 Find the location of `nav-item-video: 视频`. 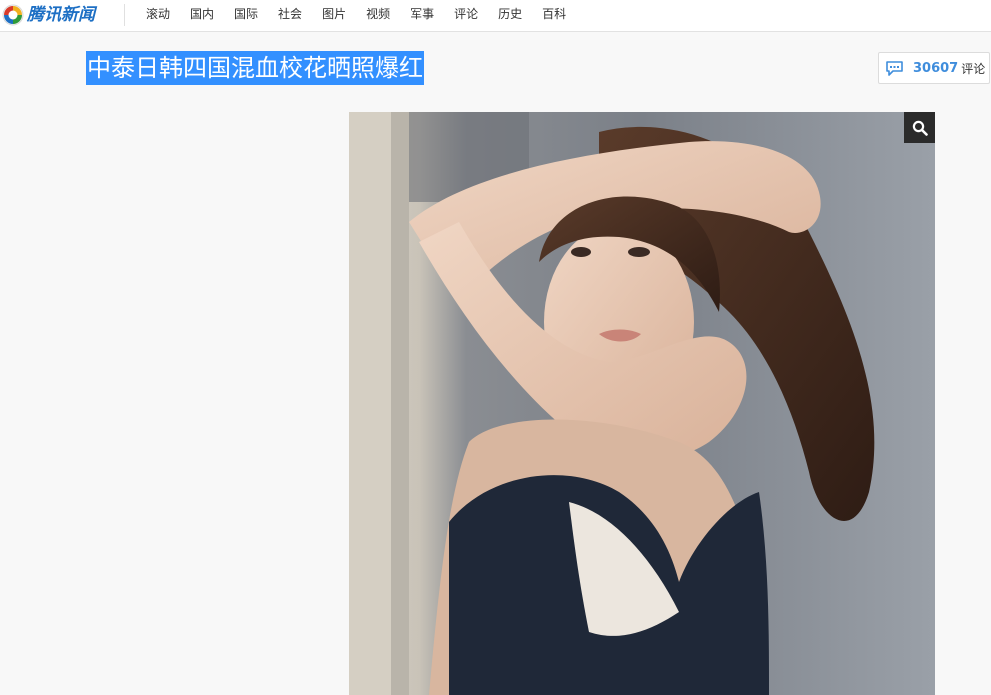

nav-item-video: 视频 is located at coordinates (377, 14).